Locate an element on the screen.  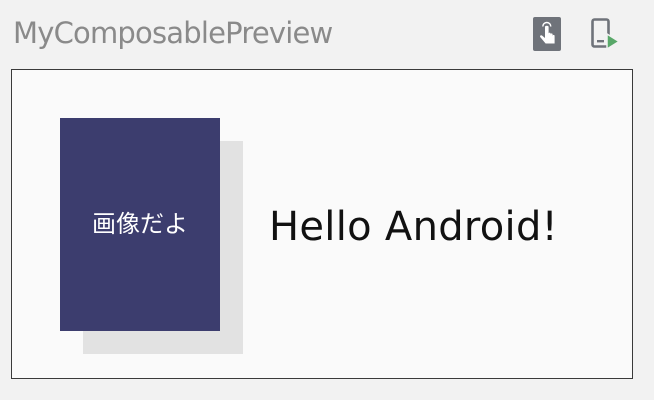
deploy-to-device-icon is located at coordinates (606, 34).